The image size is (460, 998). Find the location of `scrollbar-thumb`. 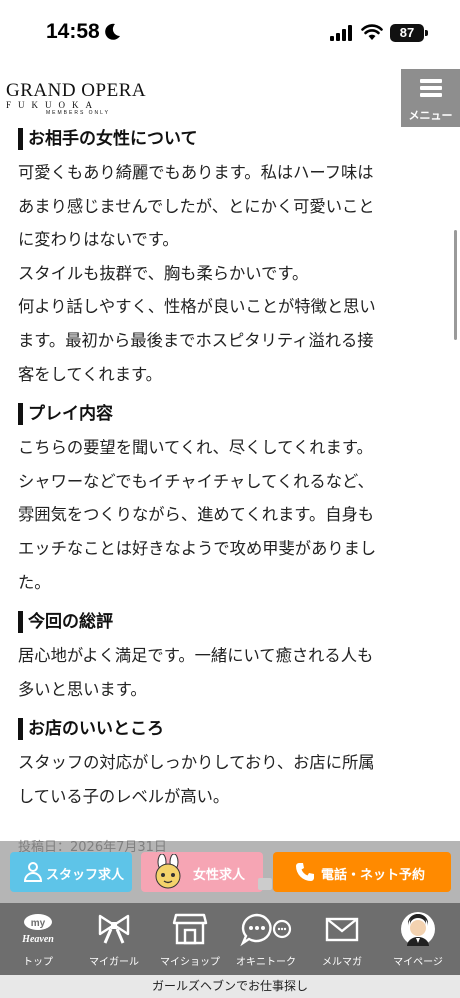

scrollbar-thumb is located at coordinates (455, 285).